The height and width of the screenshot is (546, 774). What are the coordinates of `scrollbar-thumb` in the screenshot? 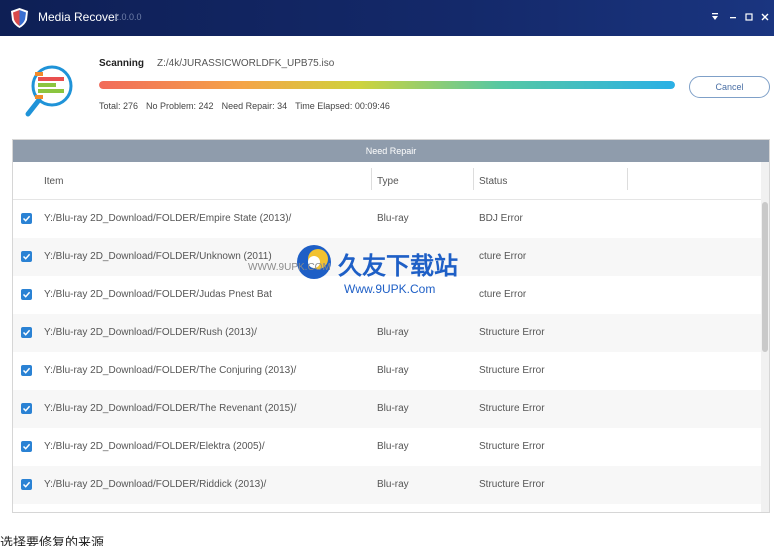 It's located at (765, 277).